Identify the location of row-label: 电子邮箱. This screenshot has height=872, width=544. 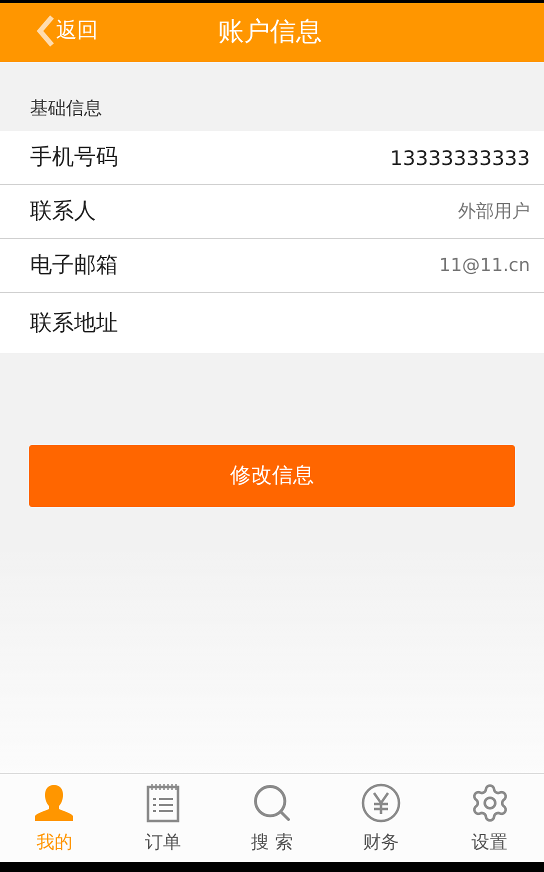
(74, 266).